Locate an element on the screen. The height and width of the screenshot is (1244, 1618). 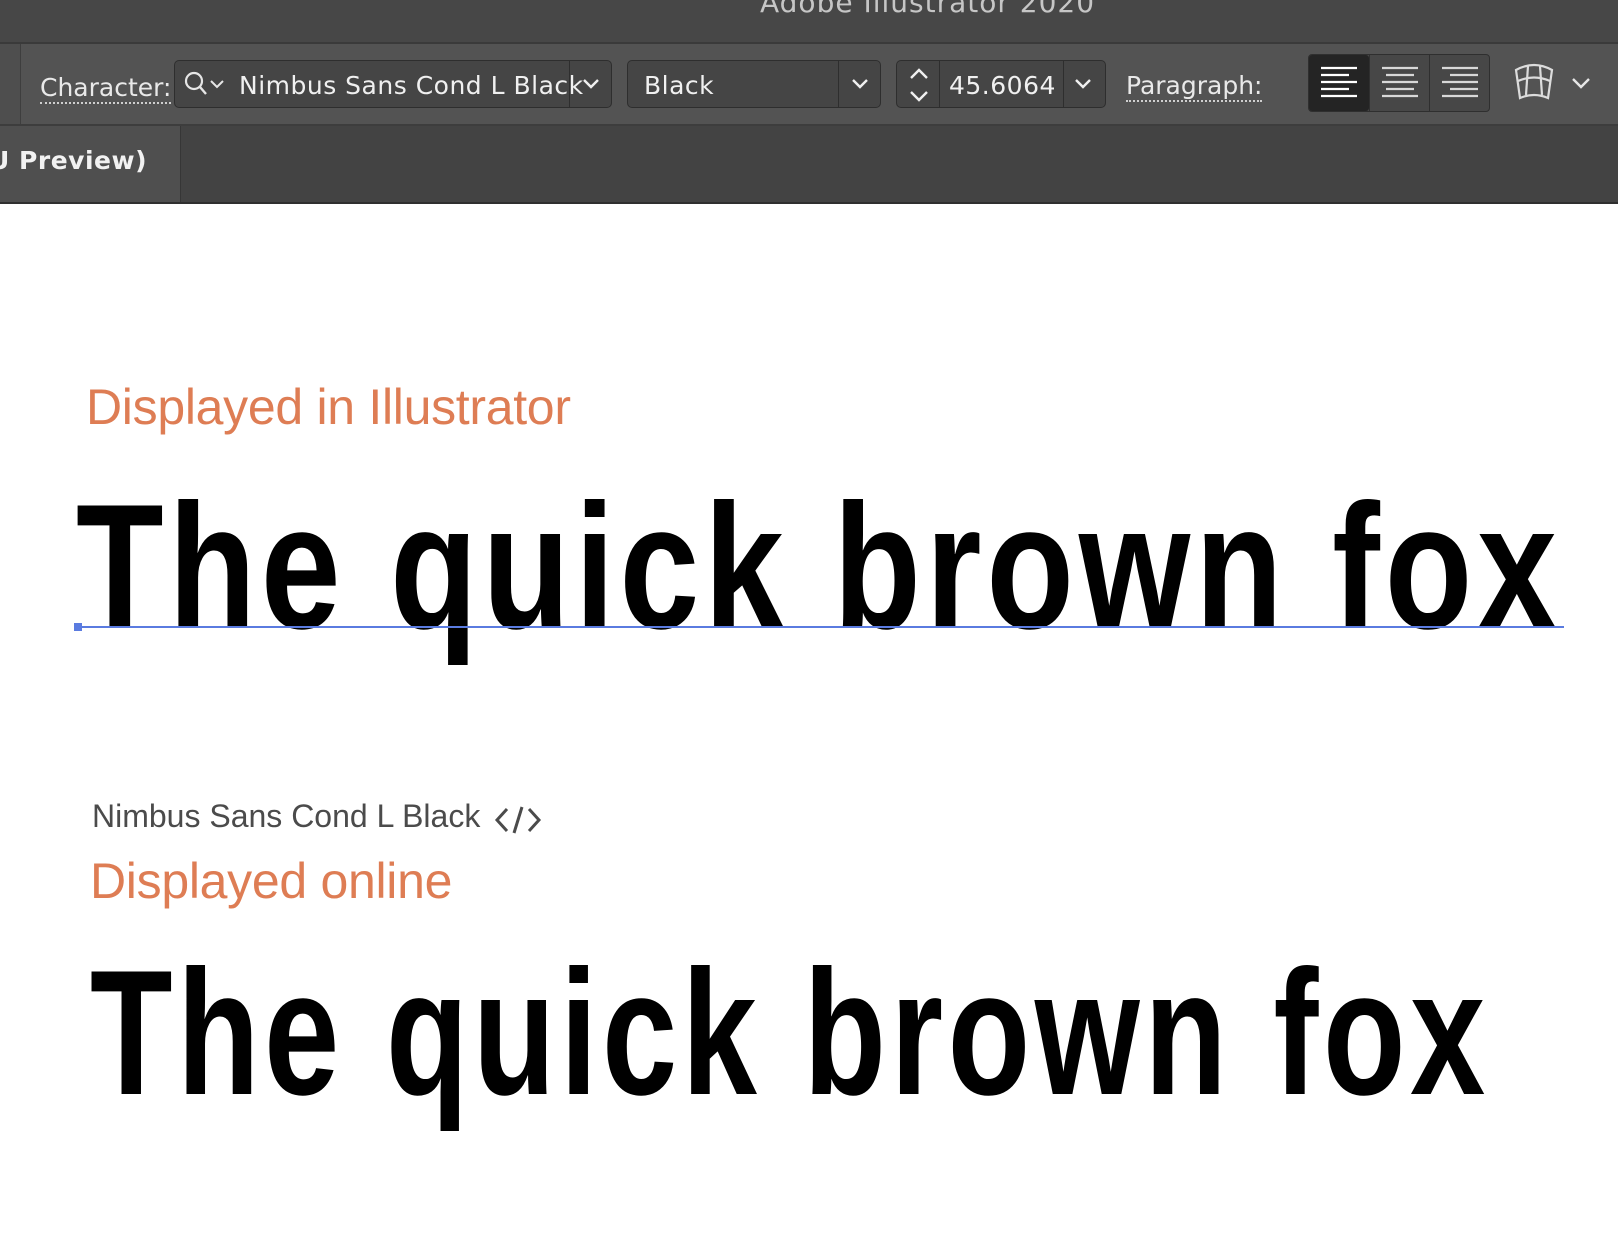
align-center-icon is located at coordinates (1400, 82).